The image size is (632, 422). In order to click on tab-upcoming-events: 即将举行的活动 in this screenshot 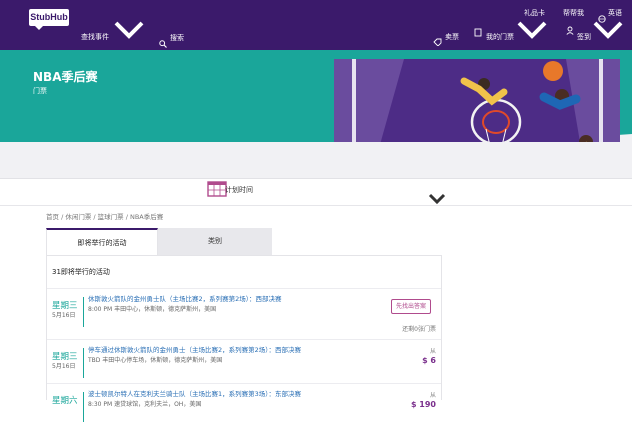, I will do `click(102, 241)`.